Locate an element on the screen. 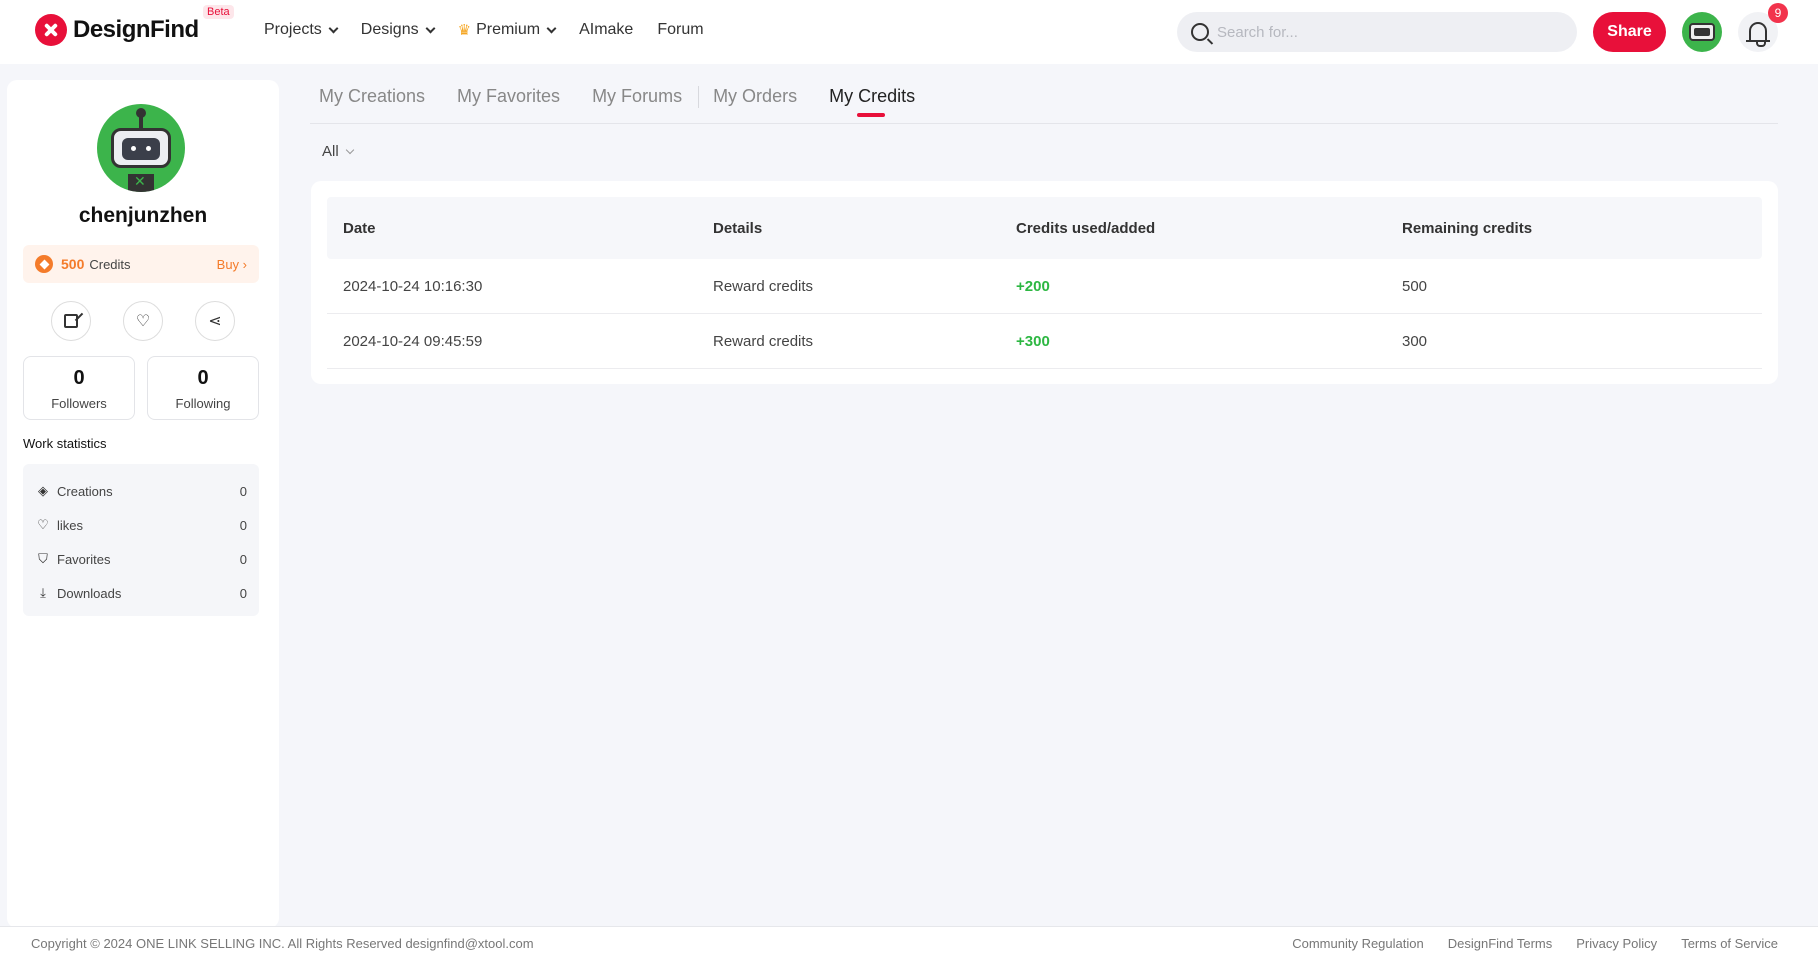 This screenshot has width=1818, height=959. nav-forum: Forum is located at coordinates (680, 30).